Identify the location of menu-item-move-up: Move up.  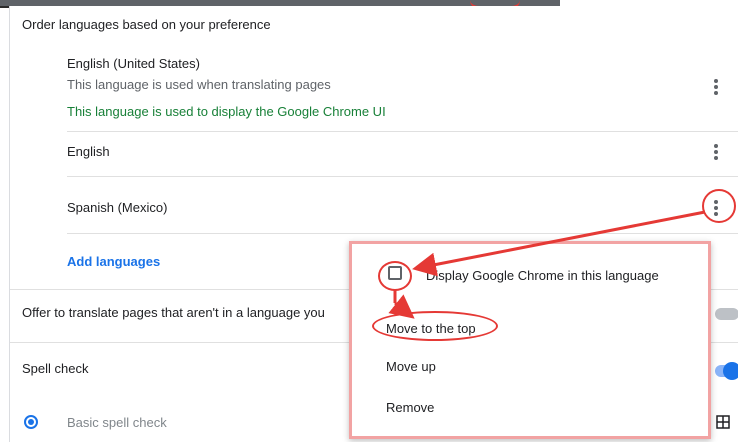
(411, 366).